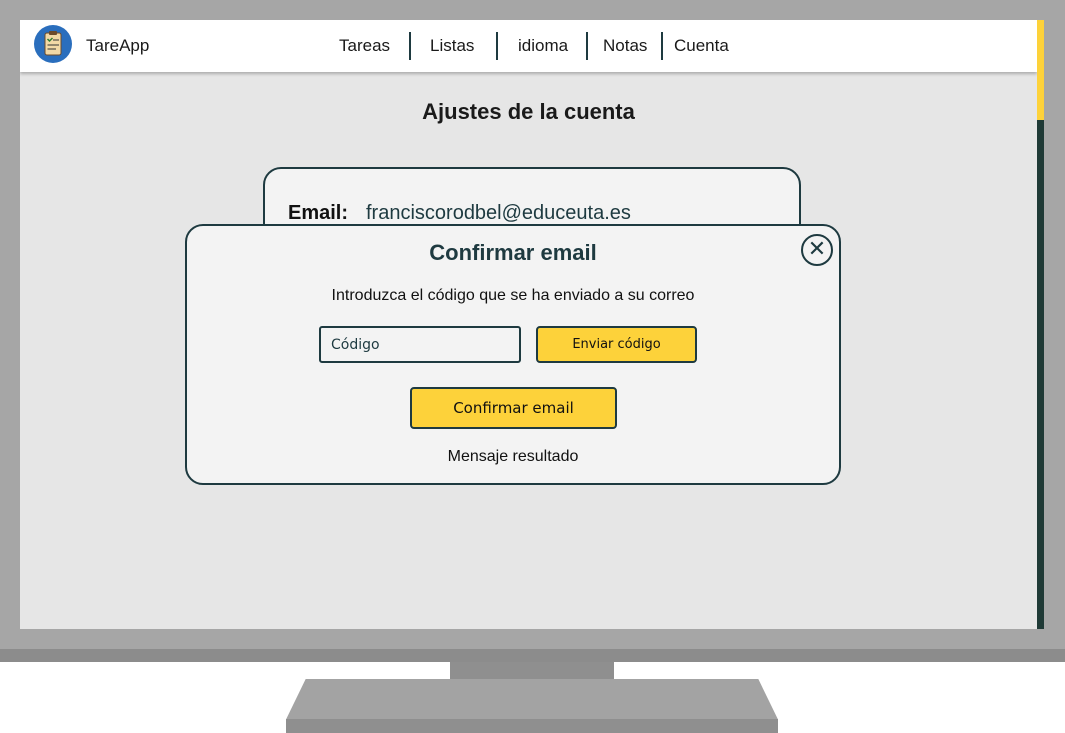  What do you see at coordinates (1040, 324) in the screenshot?
I see `scrollbar` at bounding box center [1040, 324].